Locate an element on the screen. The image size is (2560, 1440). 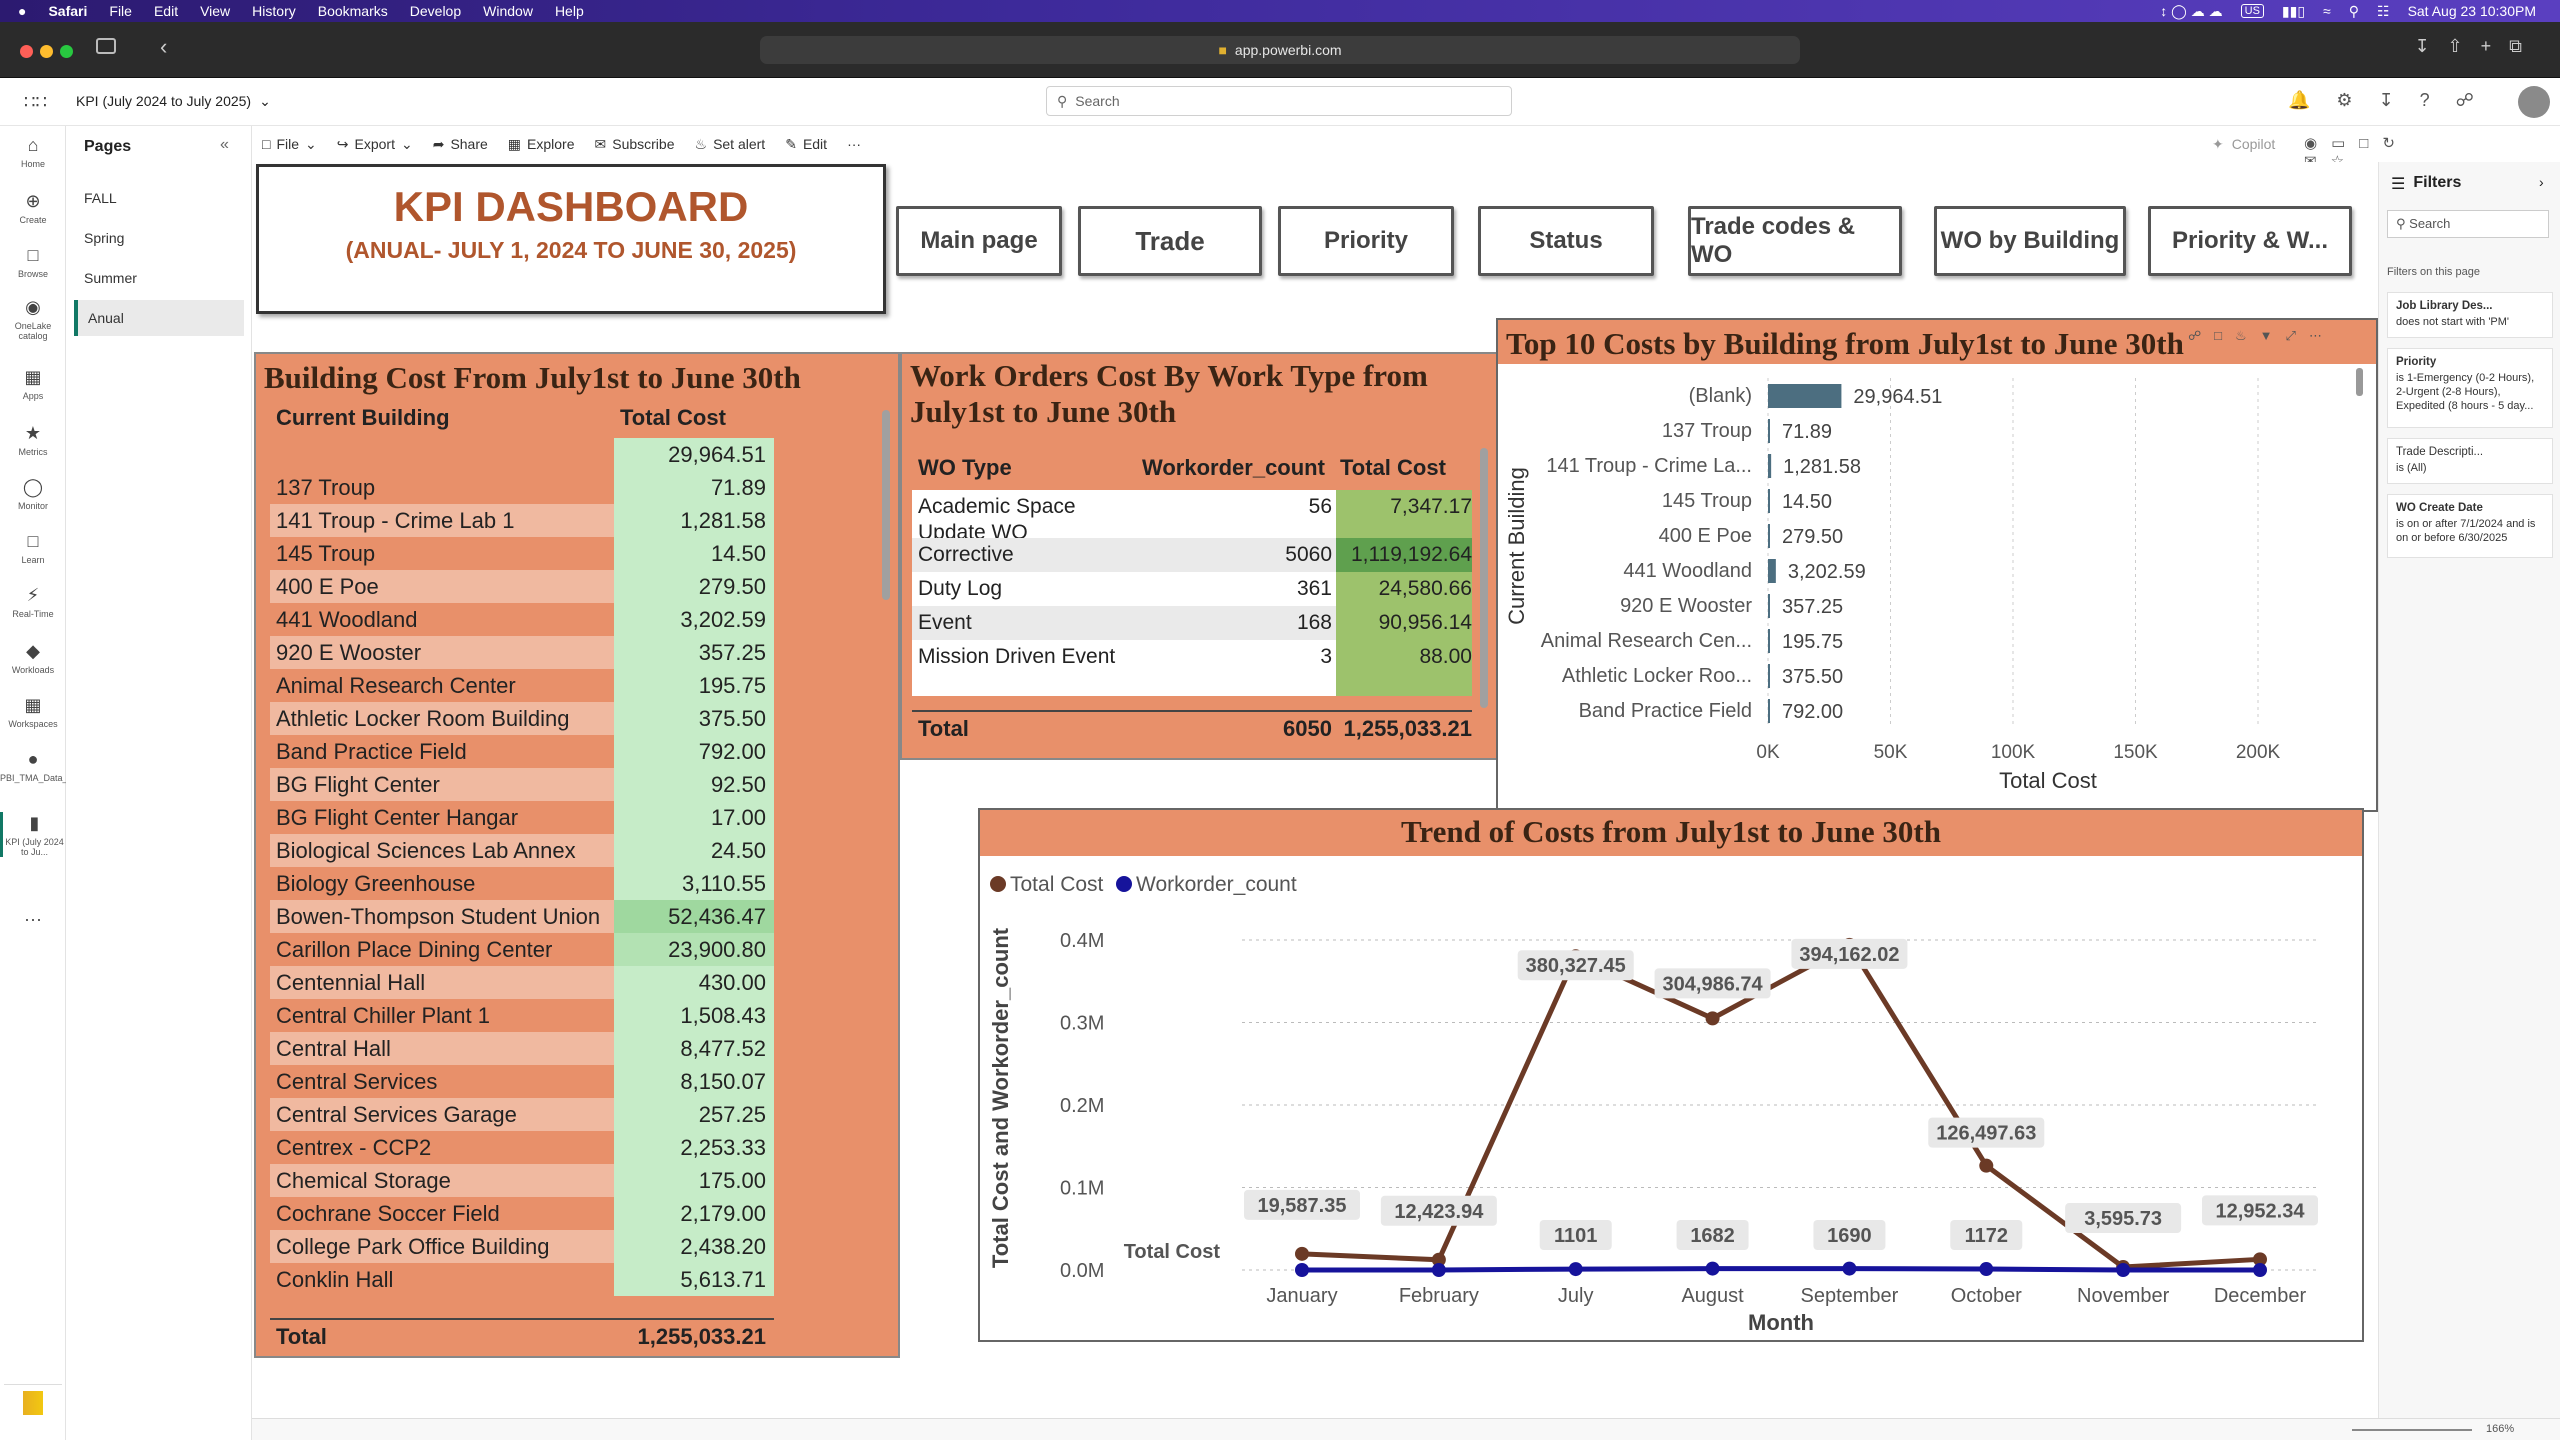
clock: Sat Aug 23 10:30PM is located at coordinates (2472, 11).